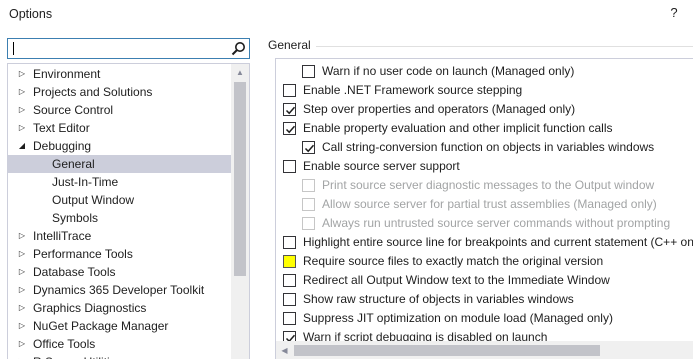 Image resolution: width=693 pixels, height=359 pixels. I want to click on tree-item-just-in-time: Just-In-Time, so click(119, 182).